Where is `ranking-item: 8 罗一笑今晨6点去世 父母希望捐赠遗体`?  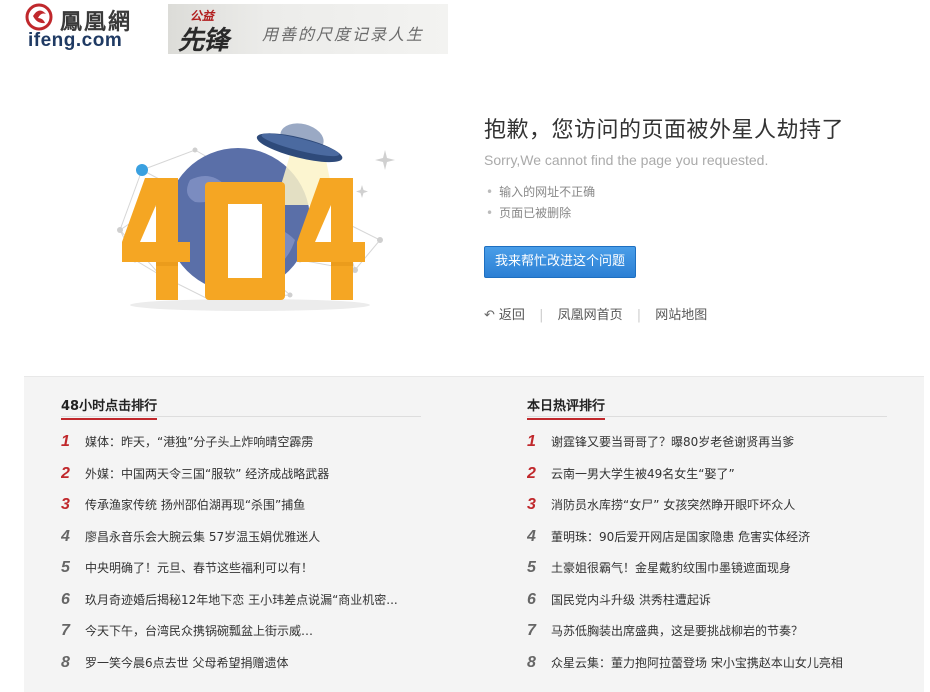
ranking-item: 8 罗一笑今晨6点去世 父母希望捐赠遗体 is located at coordinates (241, 670).